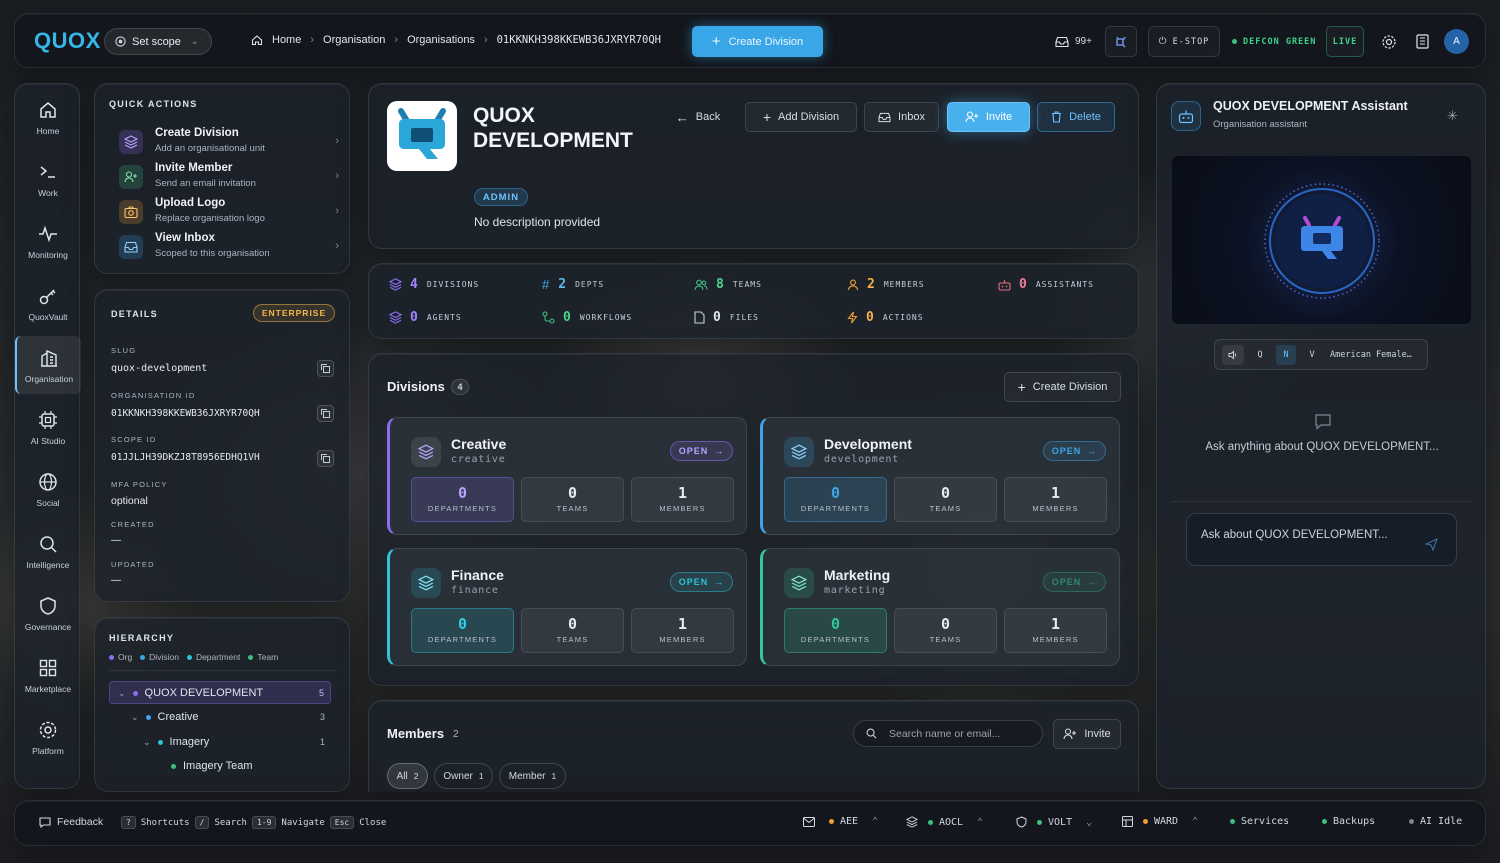 The width and height of the screenshot is (1500, 863). What do you see at coordinates (220, 717) in the screenshot?
I see `tree-node-division: ⌄ Creative 3` at bounding box center [220, 717].